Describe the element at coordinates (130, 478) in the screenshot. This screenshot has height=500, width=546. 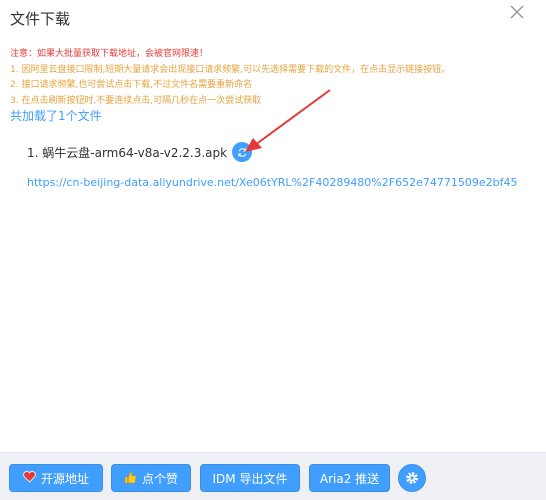
I see `thumbs-up-icon` at that location.